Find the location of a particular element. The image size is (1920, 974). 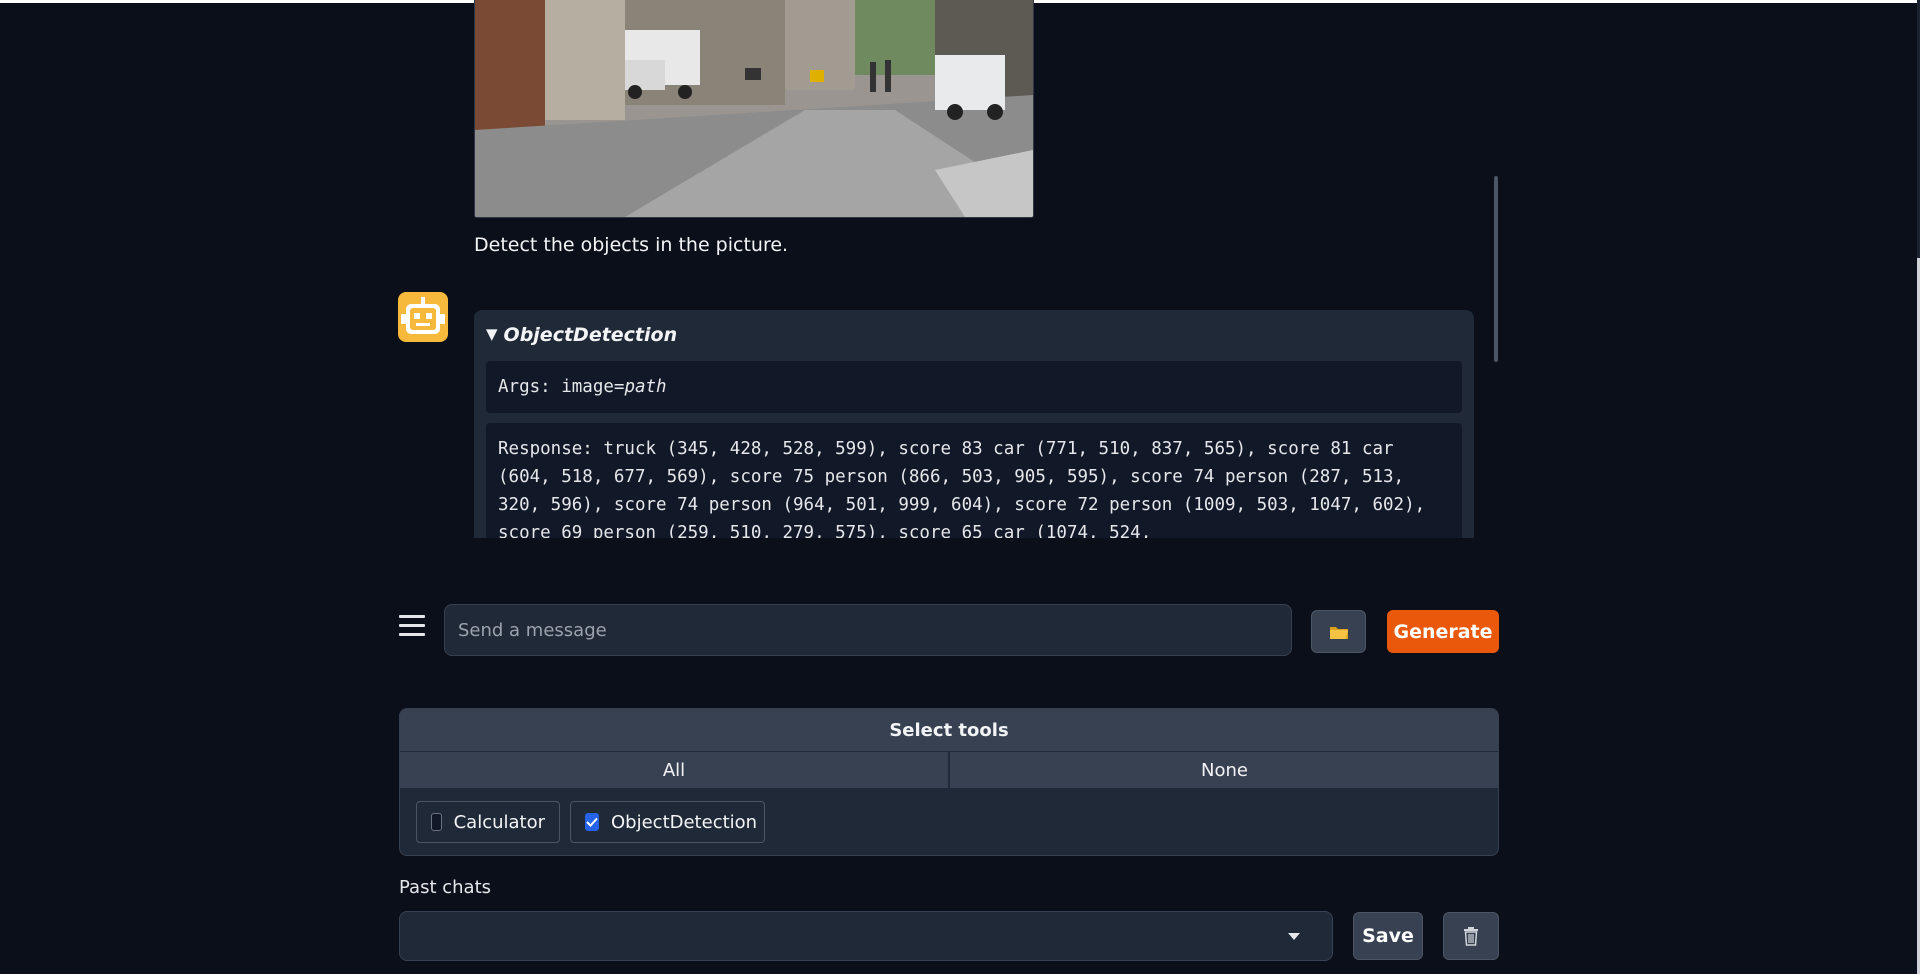

caret-down-icon is located at coordinates (1294, 936).